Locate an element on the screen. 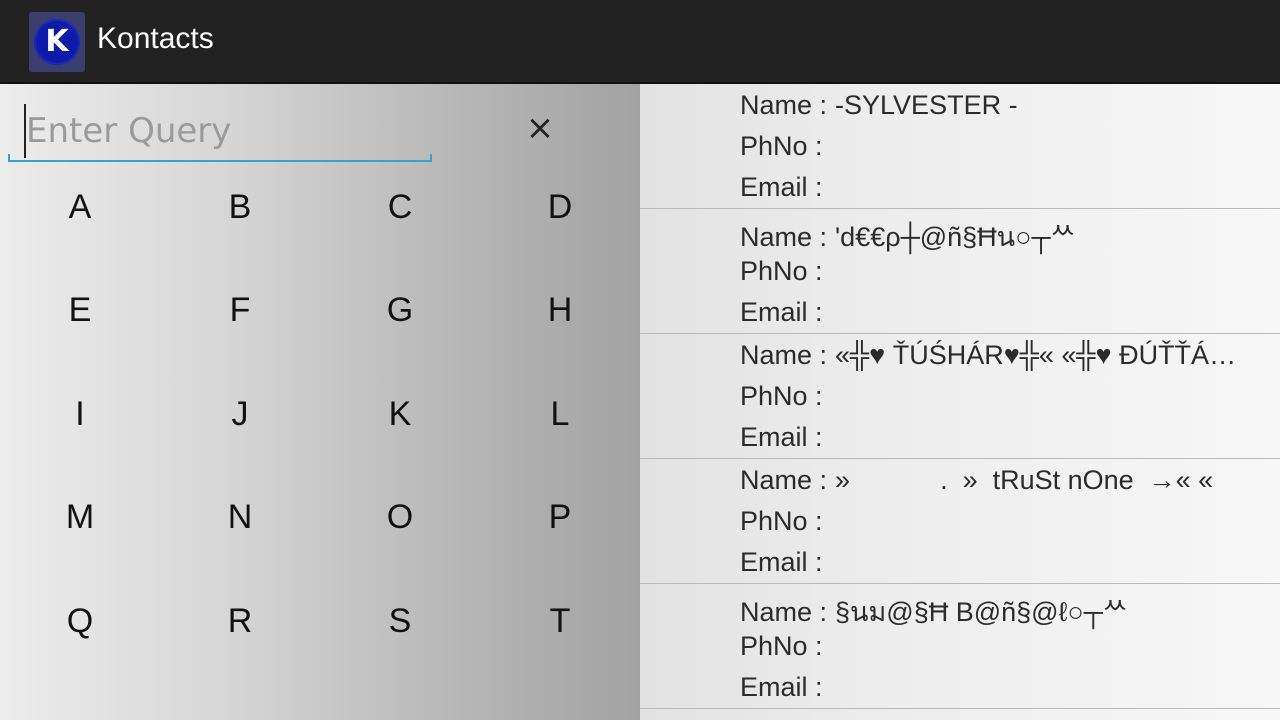 This screenshot has width=1280, height=720. contact-item: Name : -SYLVESTER - PhNo : Email : is located at coordinates (960, 146).